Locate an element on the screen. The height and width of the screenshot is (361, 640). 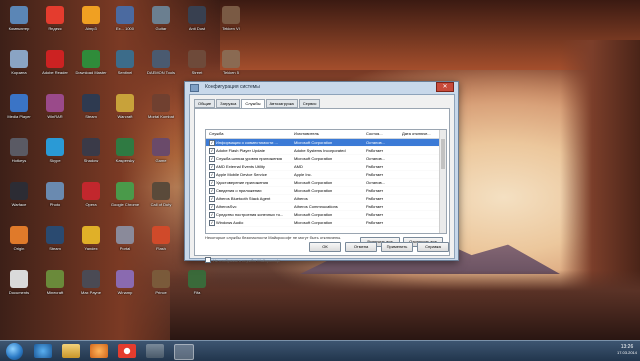
column-service: Служба is located at coordinates (216, 133).